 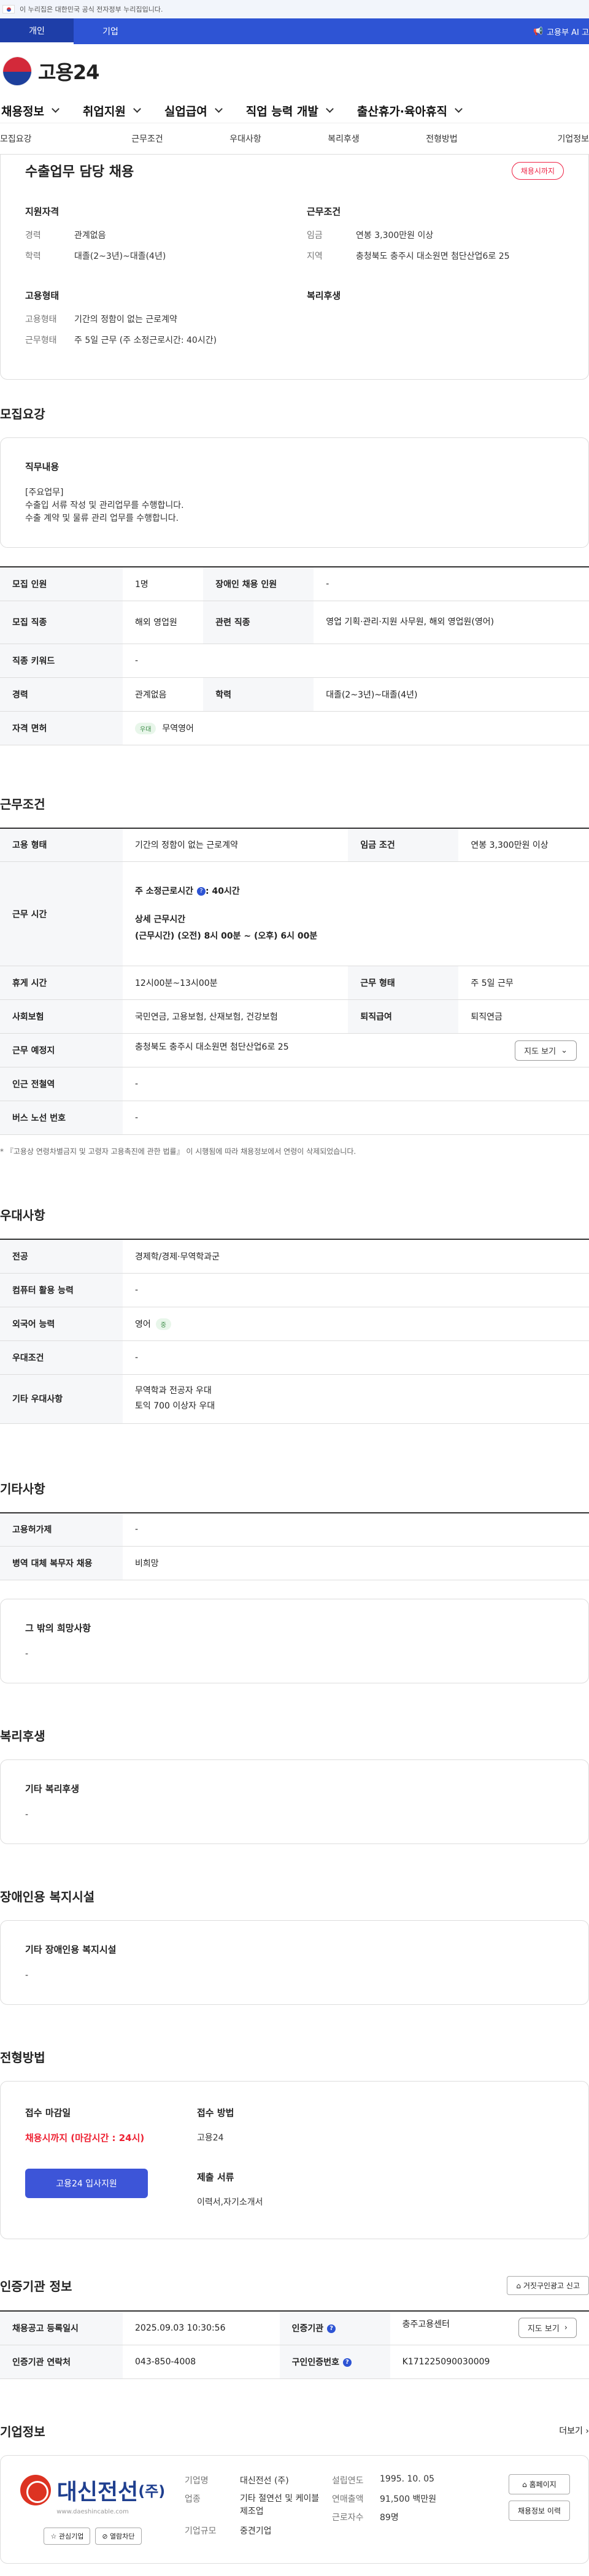 I want to click on table-row: 고용허가제 -, so click(x=294, y=1529).